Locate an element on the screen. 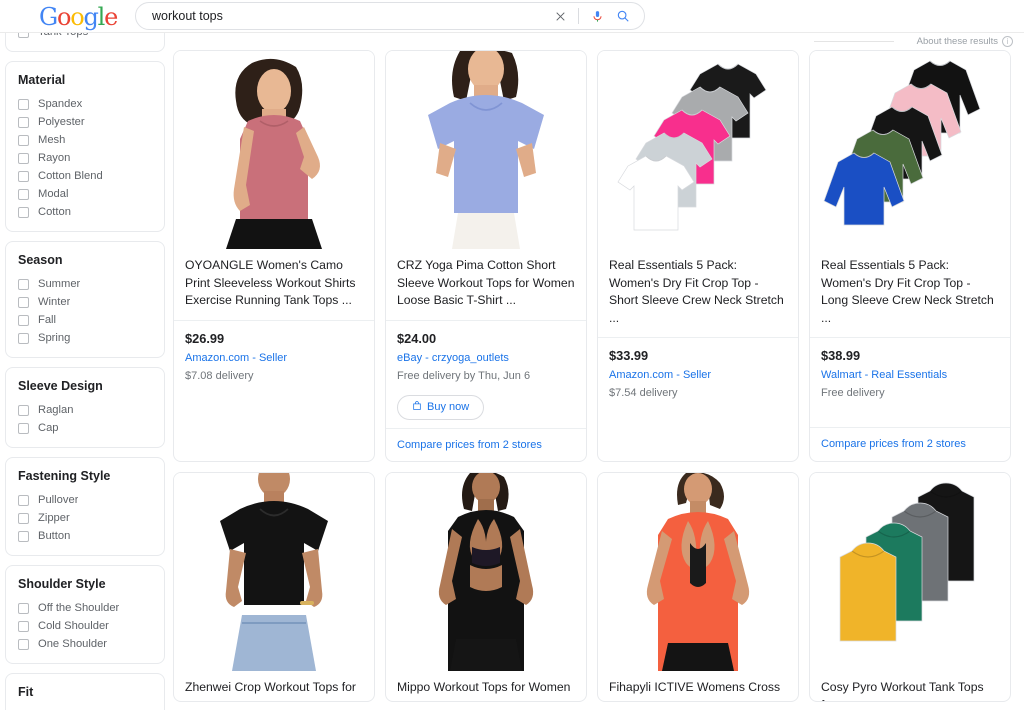 The height and width of the screenshot is (710, 1024). filter-option-summer: Summer is located at coordinates (85, 284).